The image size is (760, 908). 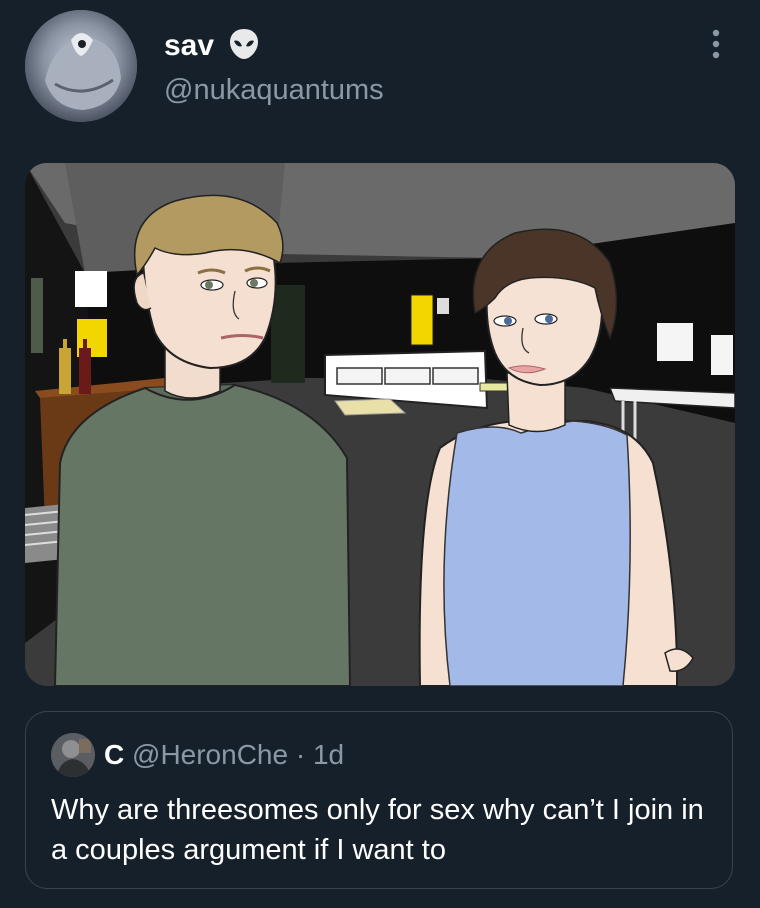 What do you see at coordinates (244, 44) in the screenshot?
I see `alien-icon` at bounding box center [244, 44].